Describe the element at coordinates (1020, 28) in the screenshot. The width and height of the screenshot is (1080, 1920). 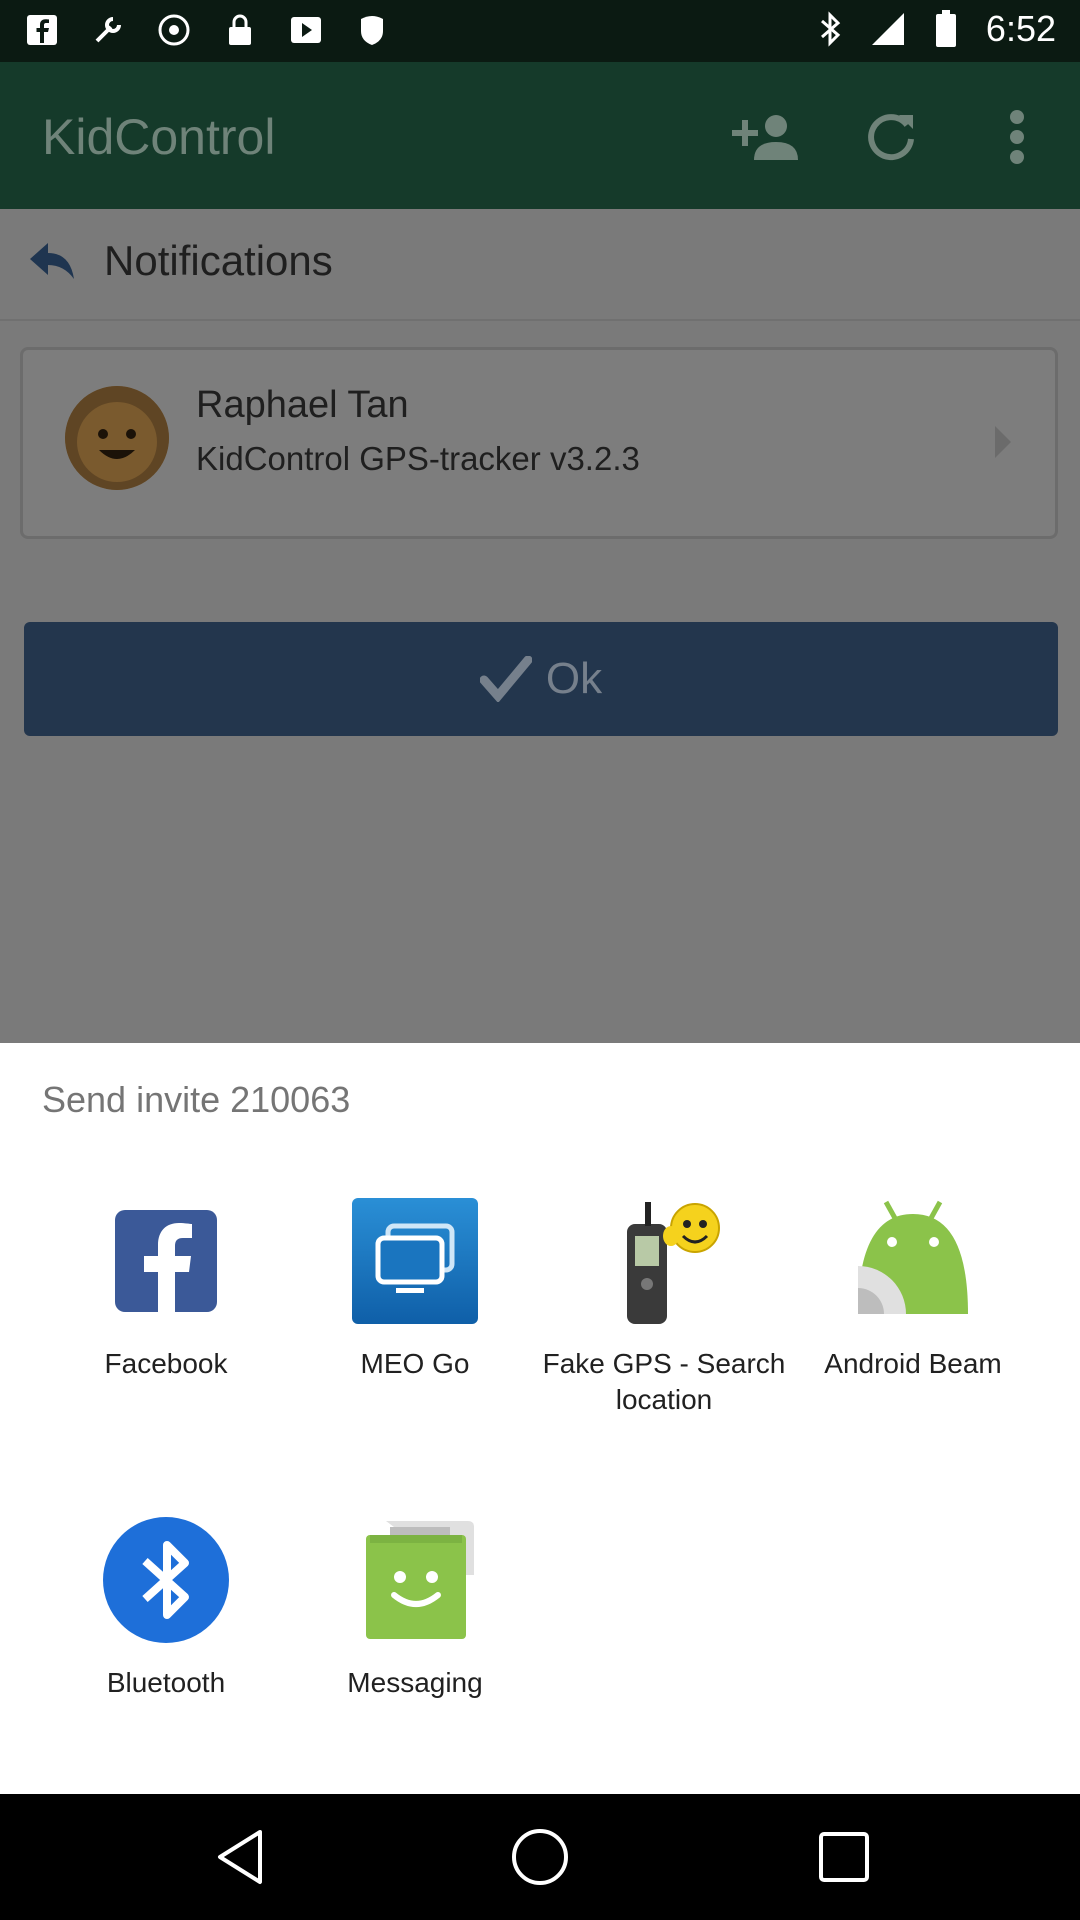
I see `clock: 6:52` at that location.